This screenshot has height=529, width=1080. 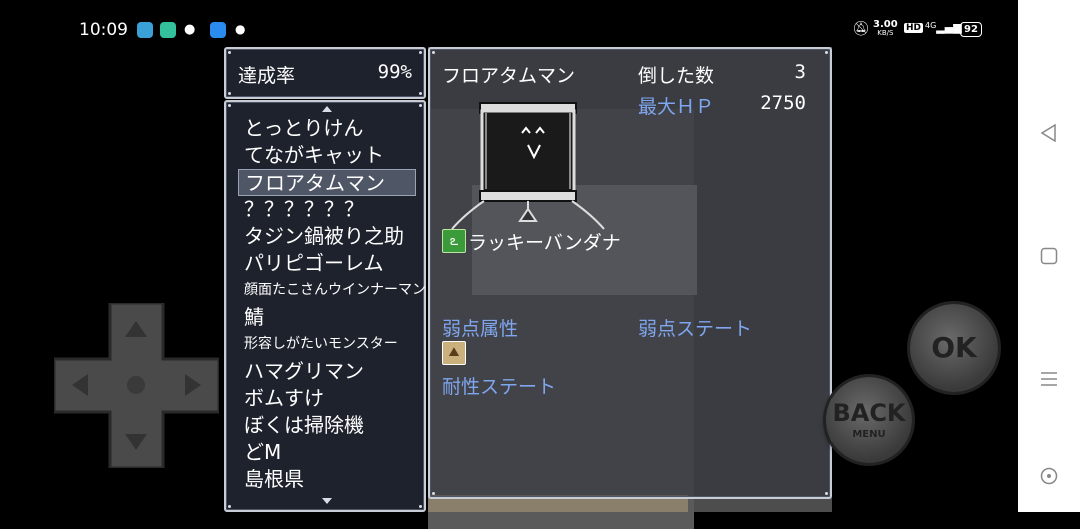 What do you see at coordinates (528, 166) in the screenshot?
I see `monster-sprite` at bounding box center [528, 166].